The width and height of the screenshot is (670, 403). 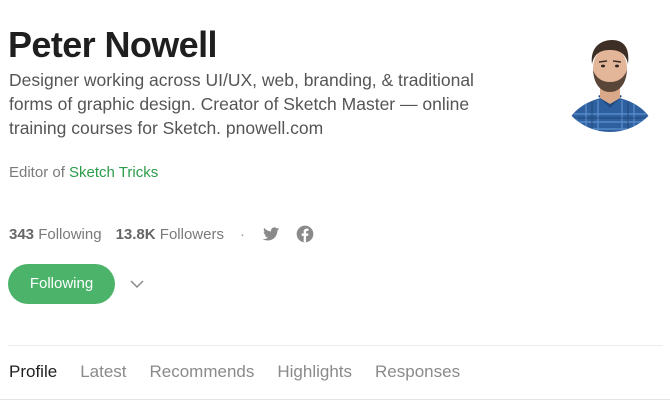 I want to click on follow-stats: 343 Following 13.8K Followers ·, so click(x=162, y=234).